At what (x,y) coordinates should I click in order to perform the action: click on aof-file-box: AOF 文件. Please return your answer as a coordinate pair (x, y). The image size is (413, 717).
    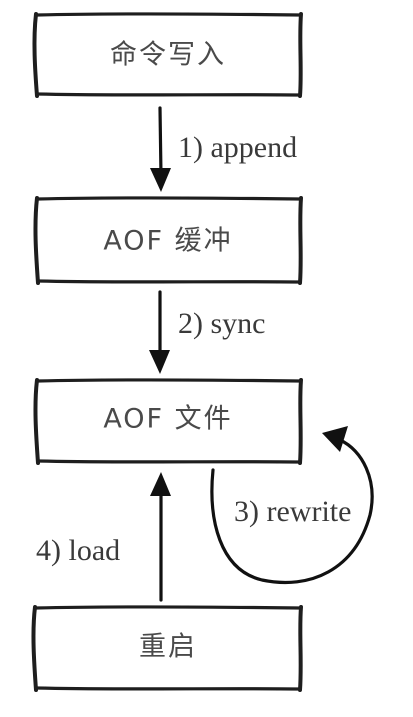
    Looking at the image, I should click on (168, 421).